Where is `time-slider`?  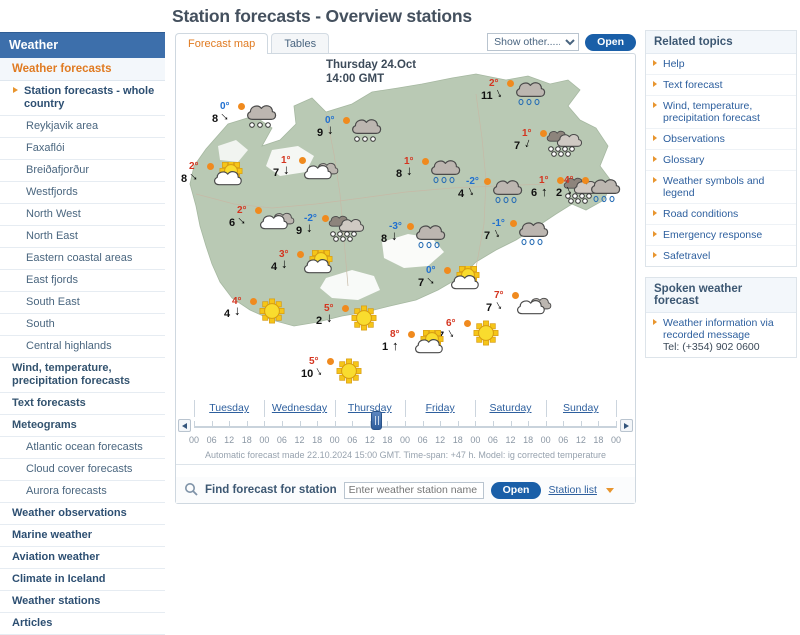 time-slider is located at coordinates (405, 423).